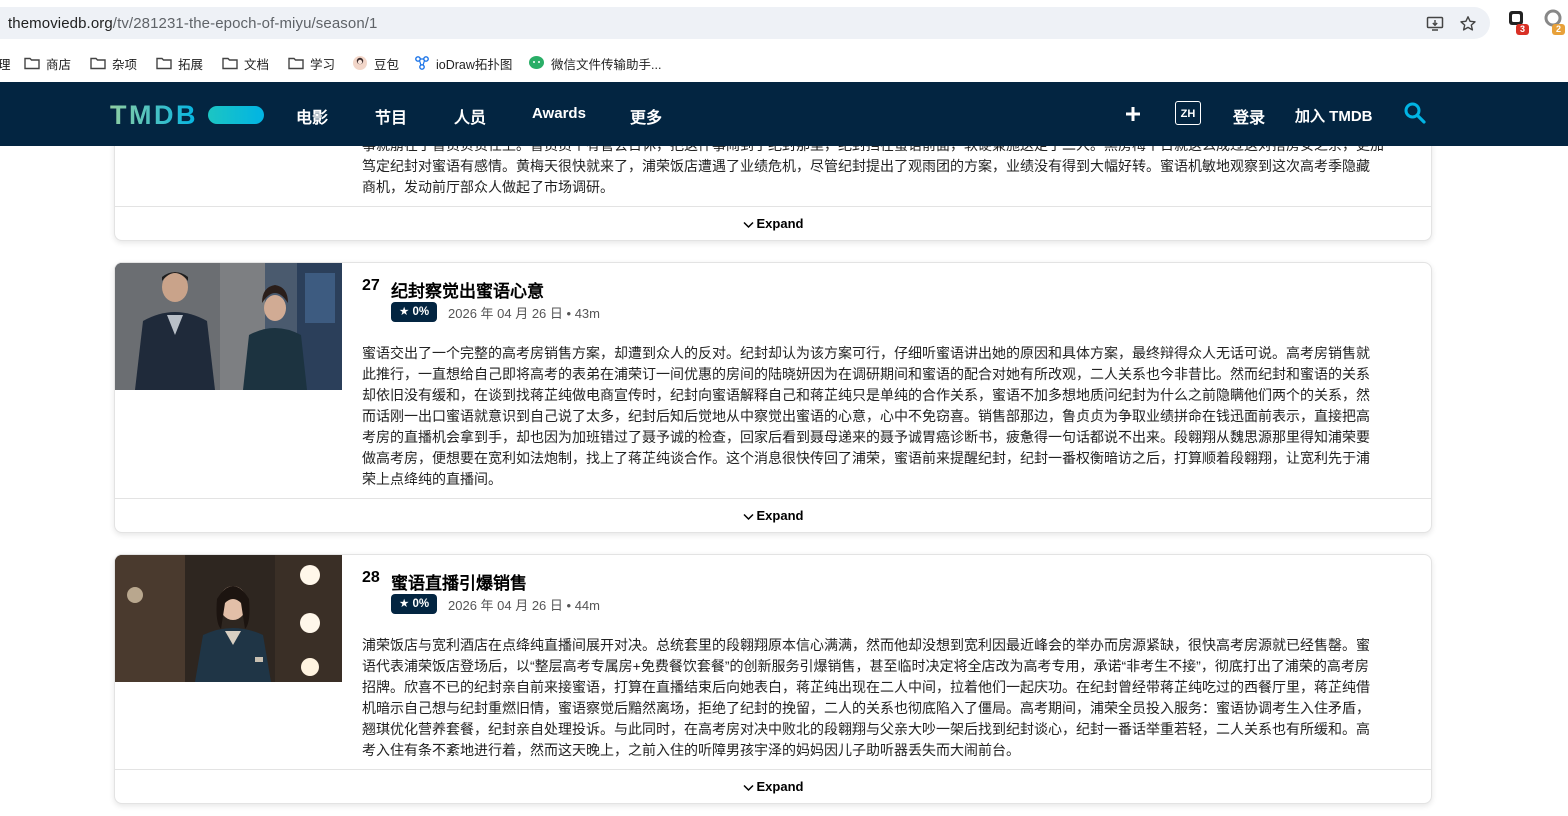  What do you see at coordinates (257, 64) in the screenshot?
I see `bookmark-label: 文档` at bounding box center [257, 64].